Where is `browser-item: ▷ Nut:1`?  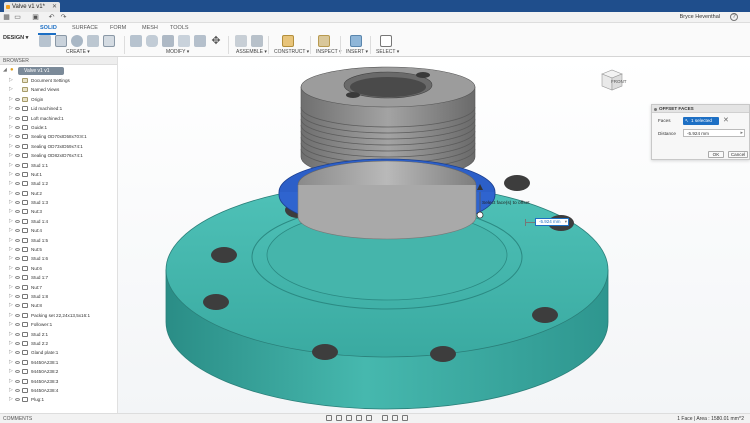 browser-item: ▷ Nut:1 is located at coordinates (58, 174).